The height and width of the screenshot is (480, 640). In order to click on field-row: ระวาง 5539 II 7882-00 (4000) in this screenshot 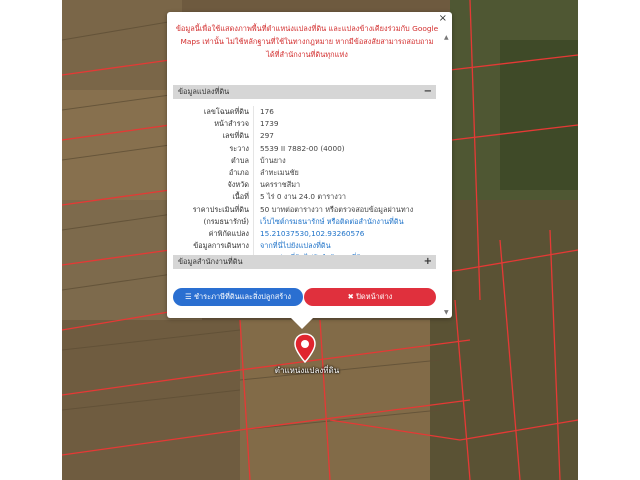, I will do `click(304, 148)`.